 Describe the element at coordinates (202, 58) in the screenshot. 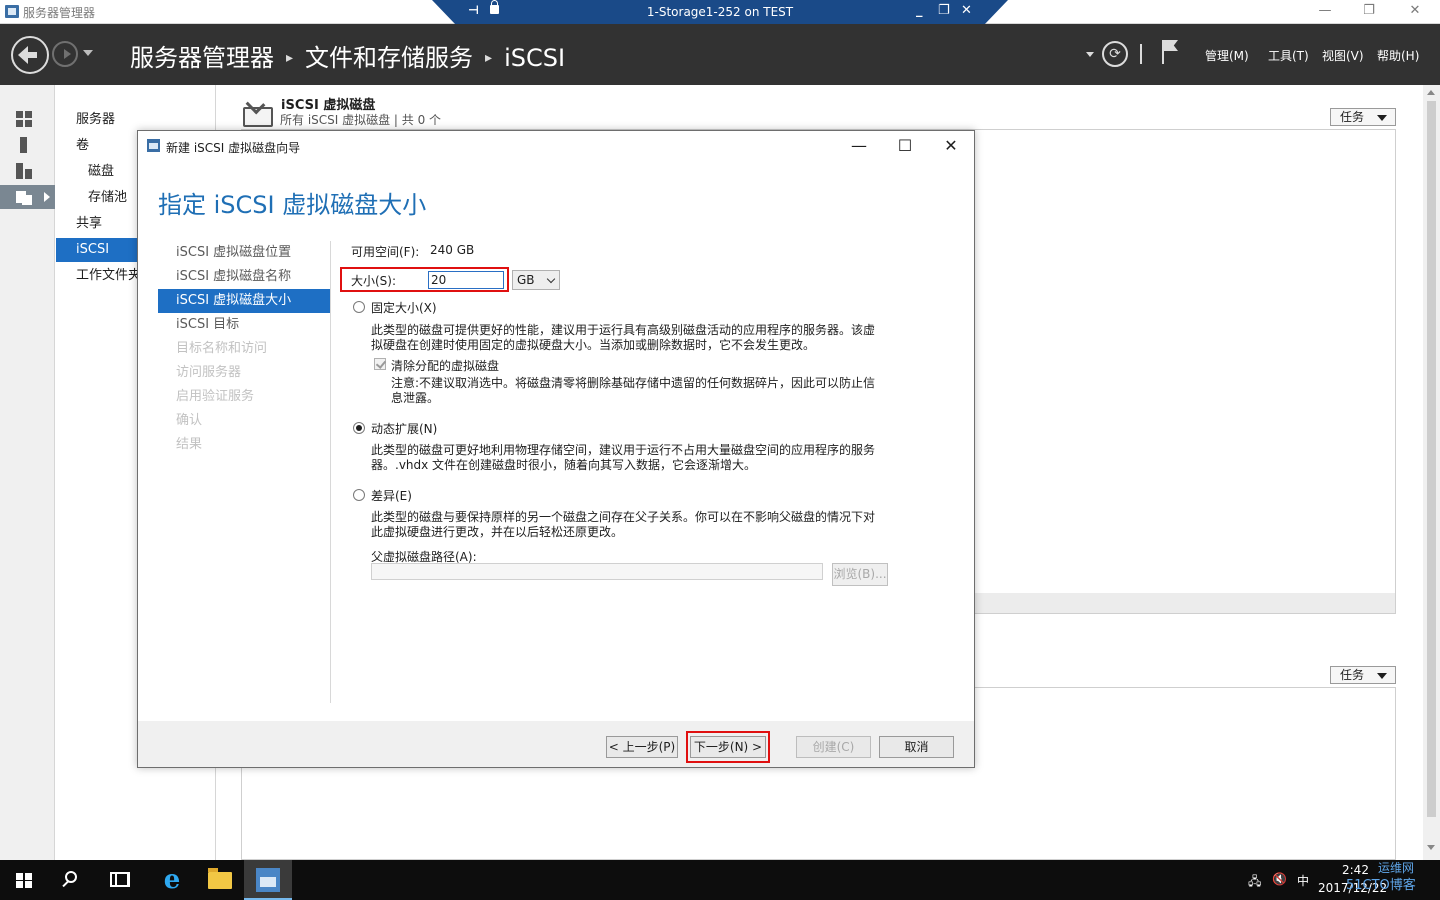

I see `breadcrumb-server-manager: 服务器管理器` at that location.